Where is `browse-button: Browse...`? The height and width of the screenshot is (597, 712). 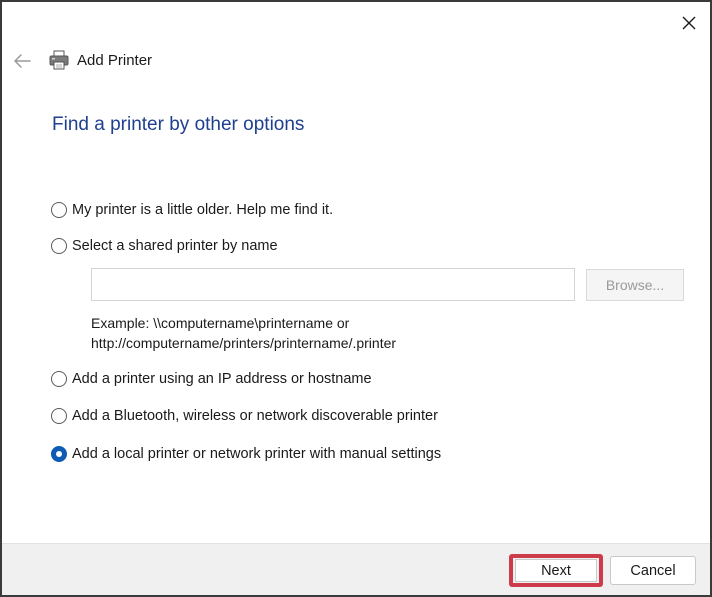 browse-button: Browse... is located at coordinates (635, 285).